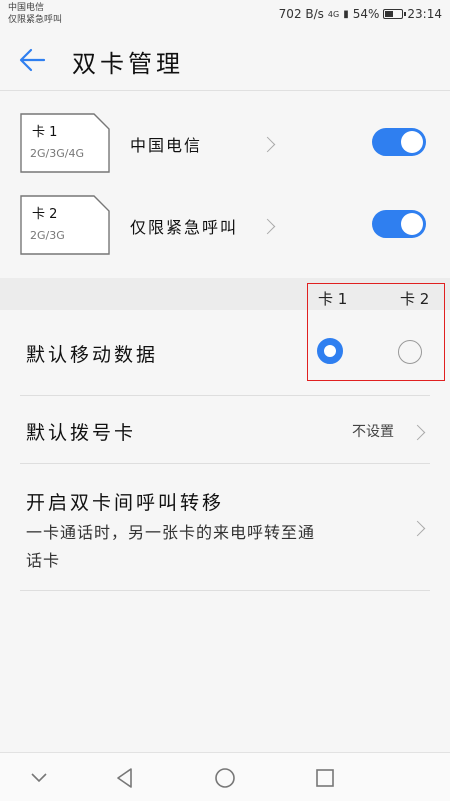  What do you see at coordinates (81, 433) in the screenshot?
I see `default-dial-label: 默认拨号卡` at bounding box center [81, 433].